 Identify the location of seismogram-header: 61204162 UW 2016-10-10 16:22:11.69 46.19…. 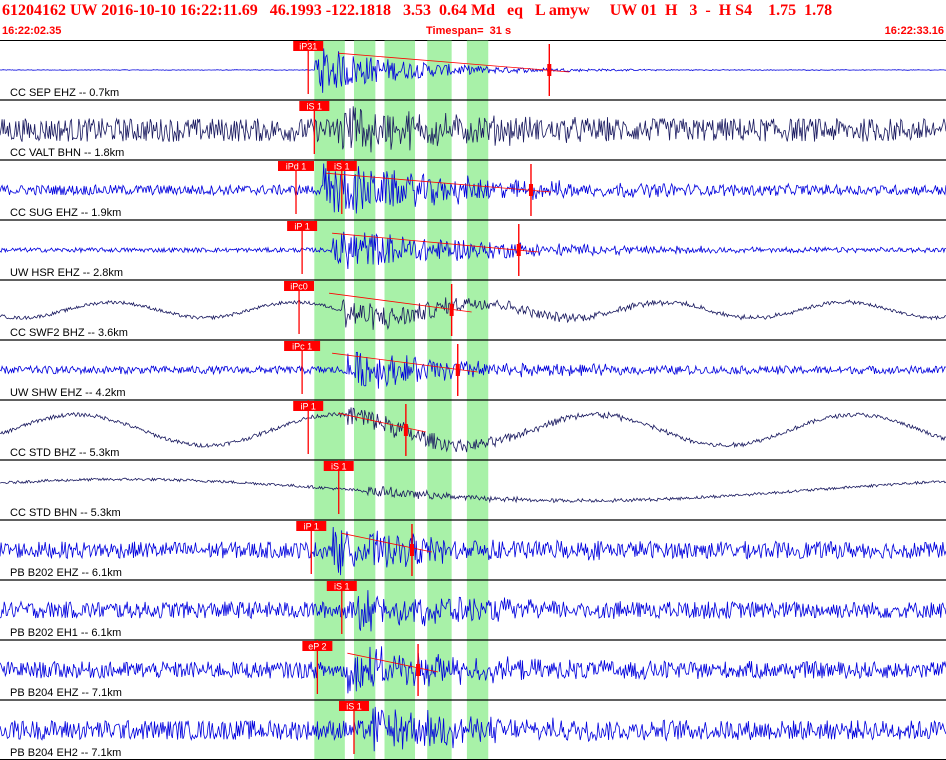
(473, 20).